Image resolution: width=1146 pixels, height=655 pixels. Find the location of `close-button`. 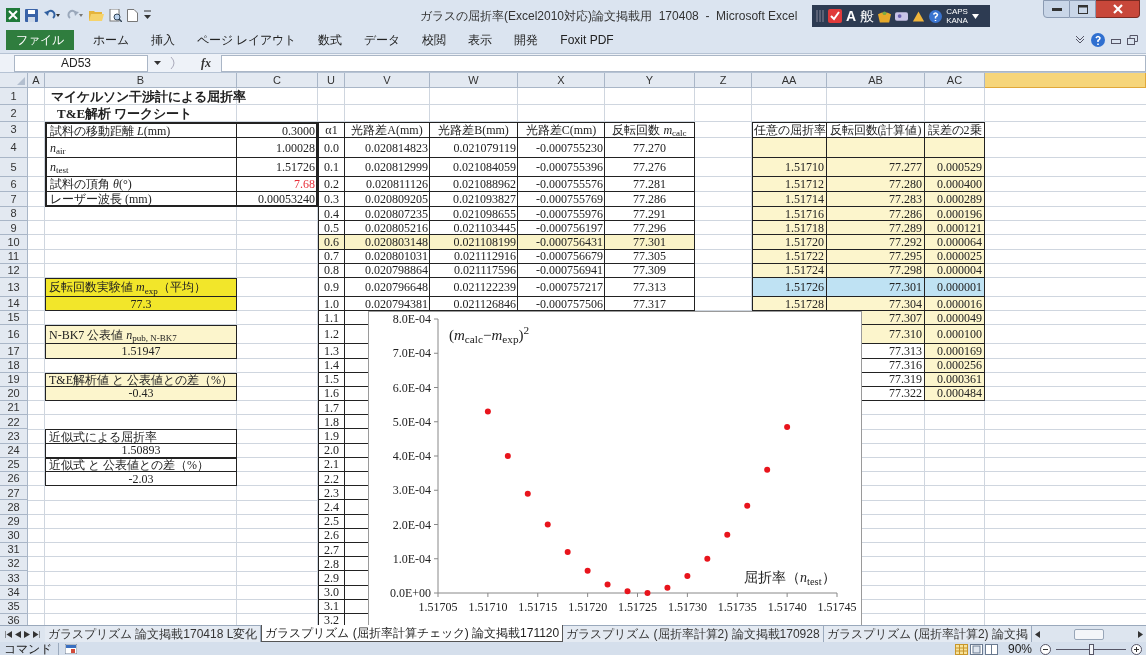

close-button is located at coordinates (1118, 9).